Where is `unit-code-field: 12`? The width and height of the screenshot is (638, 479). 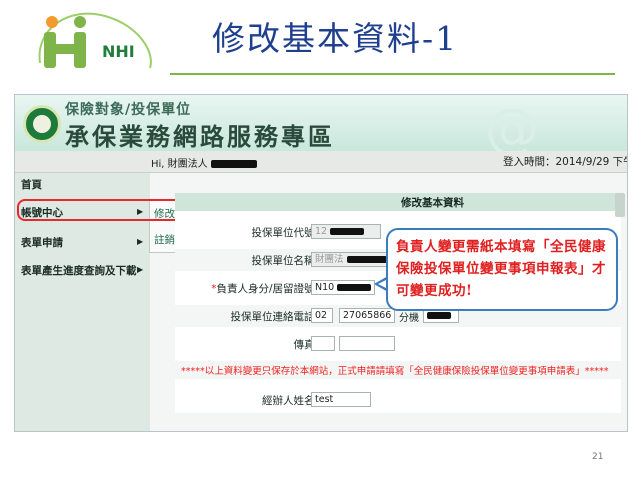
unit-code-field: 12 is located at coordinates (346, 231).